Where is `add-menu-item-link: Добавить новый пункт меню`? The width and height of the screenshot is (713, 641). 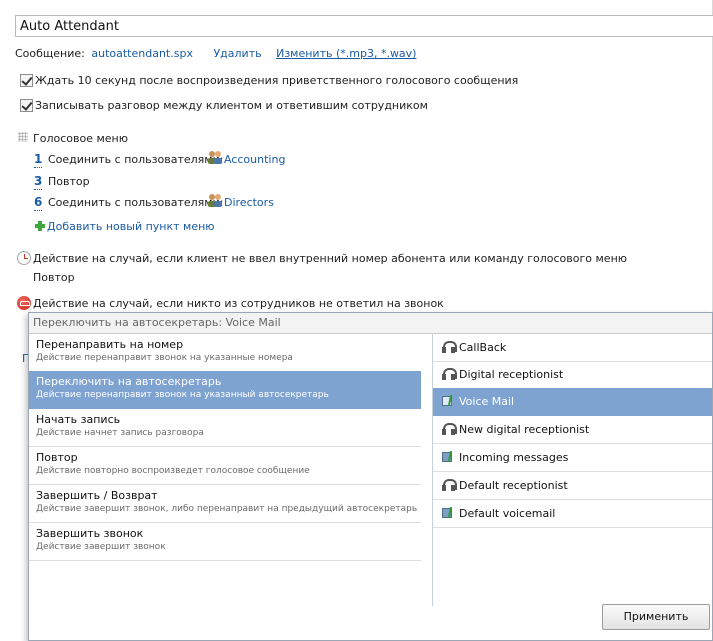 add-menu-item-link: Добавить новый пункт меню is located at coordinates (131, 226).